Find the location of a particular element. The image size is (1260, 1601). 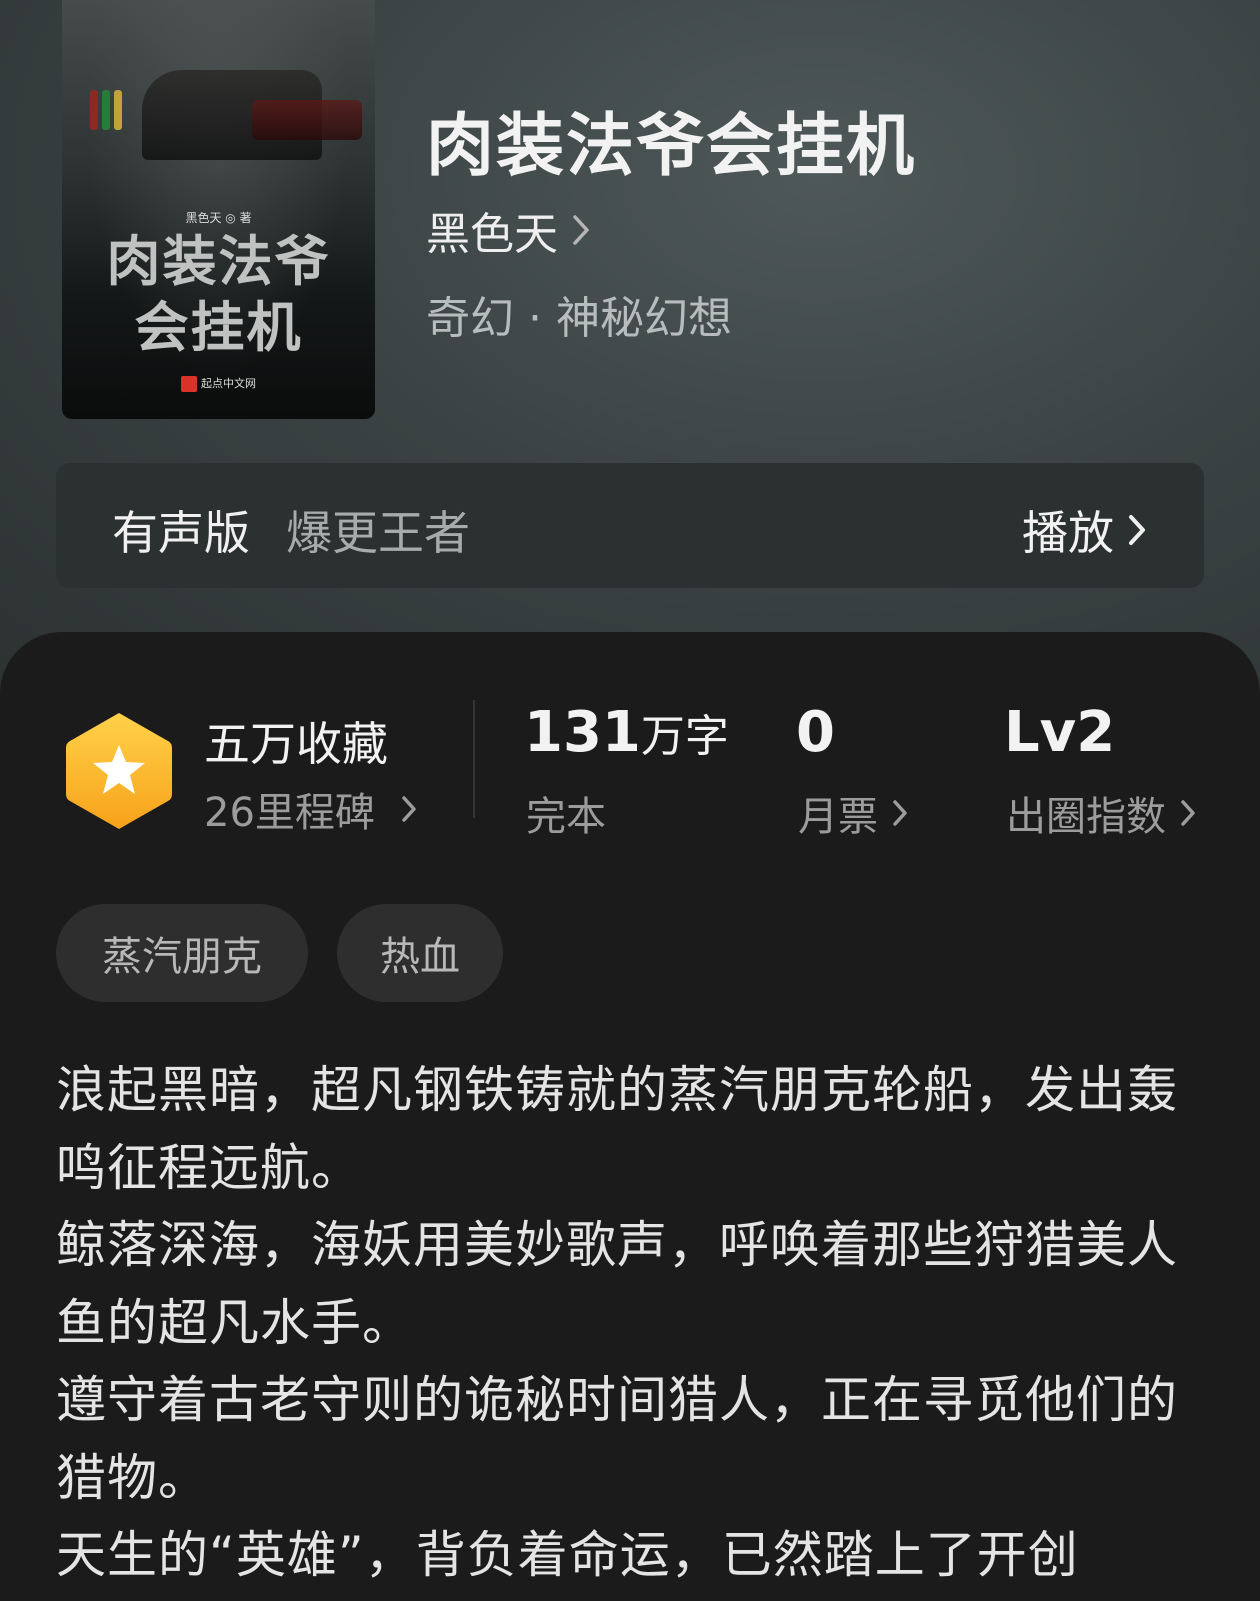

influence-link: 出圈指数 is located at coordinates (1101, 813).